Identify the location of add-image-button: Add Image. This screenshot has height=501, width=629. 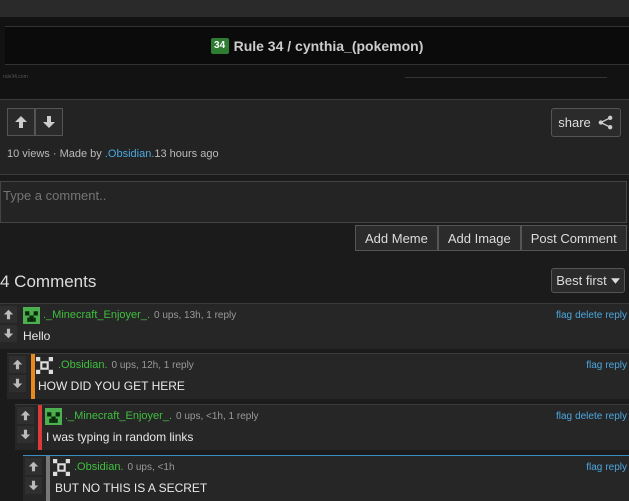
(479, 238).